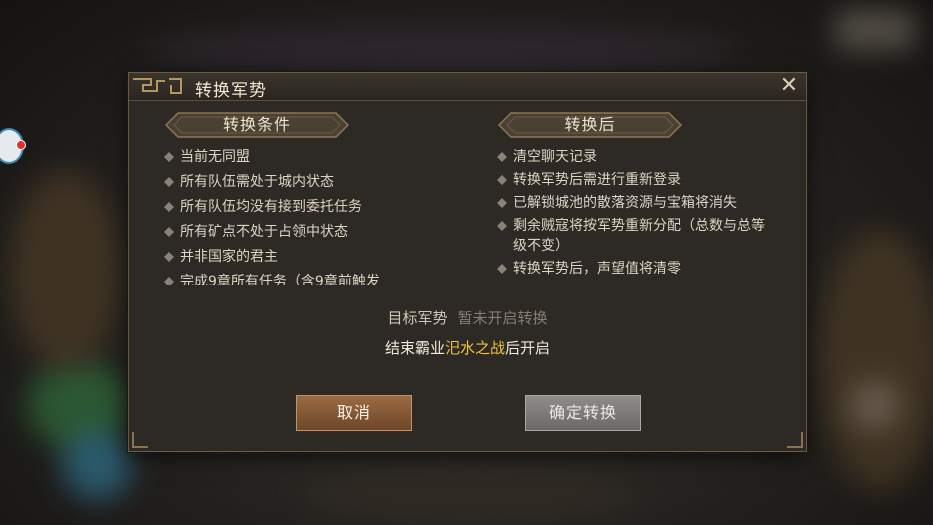  Describe the element at coordinates (637, 157) in the screenshot. I see `list-item: 清空聊天记录` at that location.